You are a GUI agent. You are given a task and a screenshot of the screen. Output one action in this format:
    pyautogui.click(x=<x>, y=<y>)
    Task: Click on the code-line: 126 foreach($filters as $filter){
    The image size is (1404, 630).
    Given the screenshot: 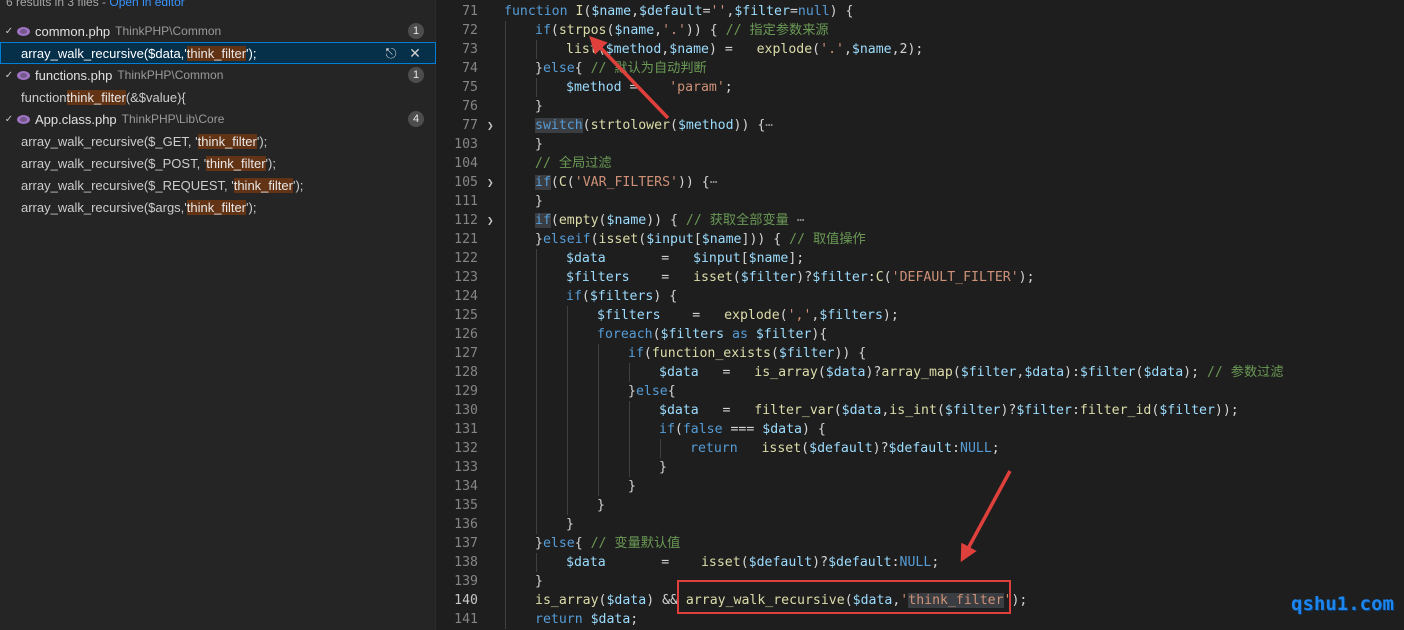 What is the action you would take?
    pyautogui.click(x=920, y=334)
    